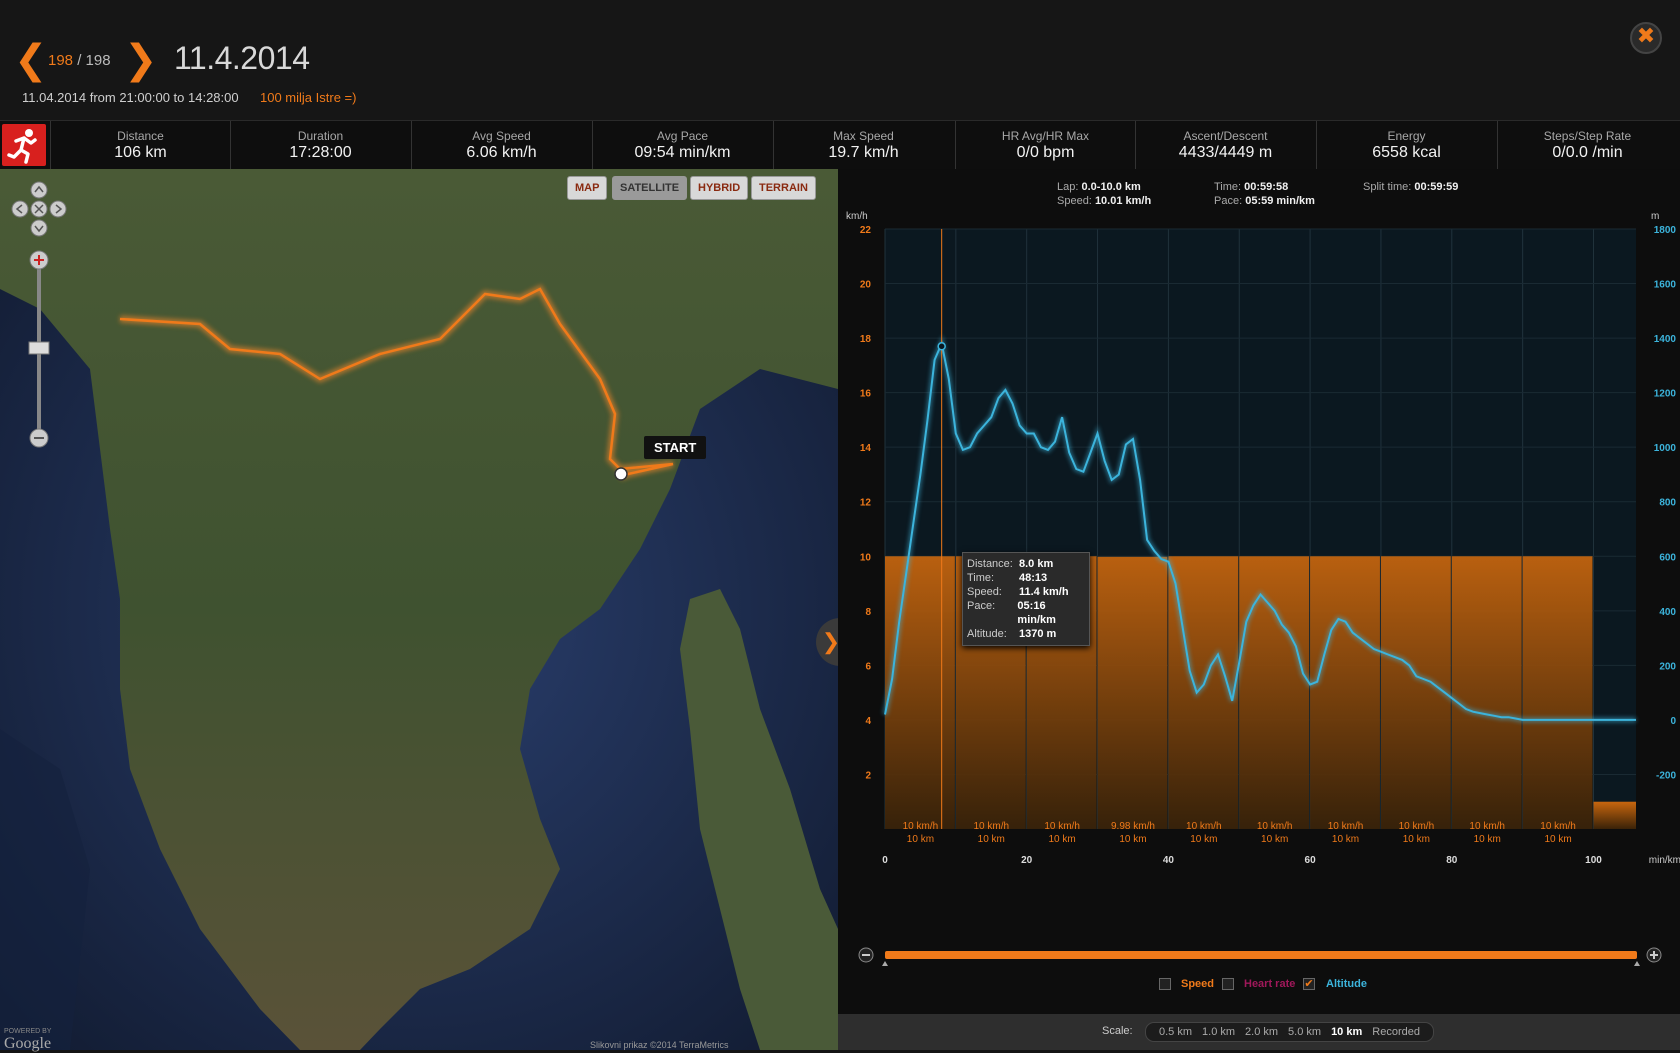  Describe the element at coordinates (941, 346) in the screenshot. I see `cursor-point` at that location.